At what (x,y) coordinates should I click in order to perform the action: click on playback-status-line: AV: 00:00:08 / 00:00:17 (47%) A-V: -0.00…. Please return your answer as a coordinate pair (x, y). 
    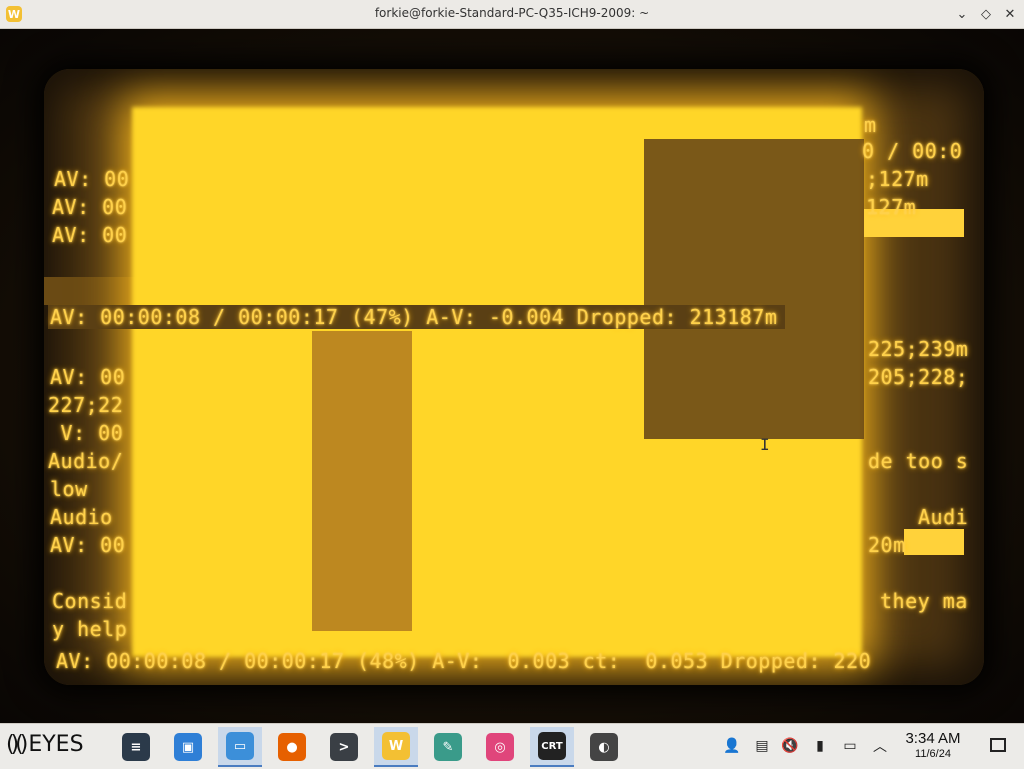
    Looking at the image, I should click on (417, 317).